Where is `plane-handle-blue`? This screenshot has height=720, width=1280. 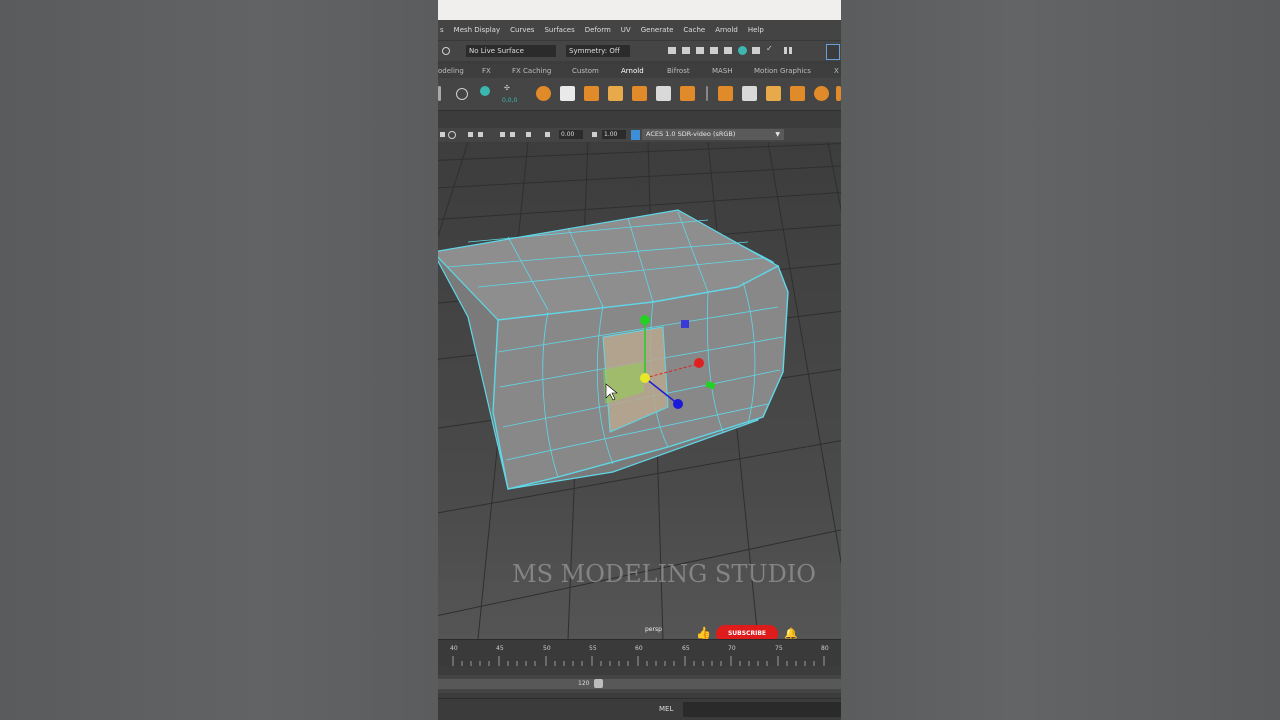
plane-handle-blue is located at coordinates (685, 324).